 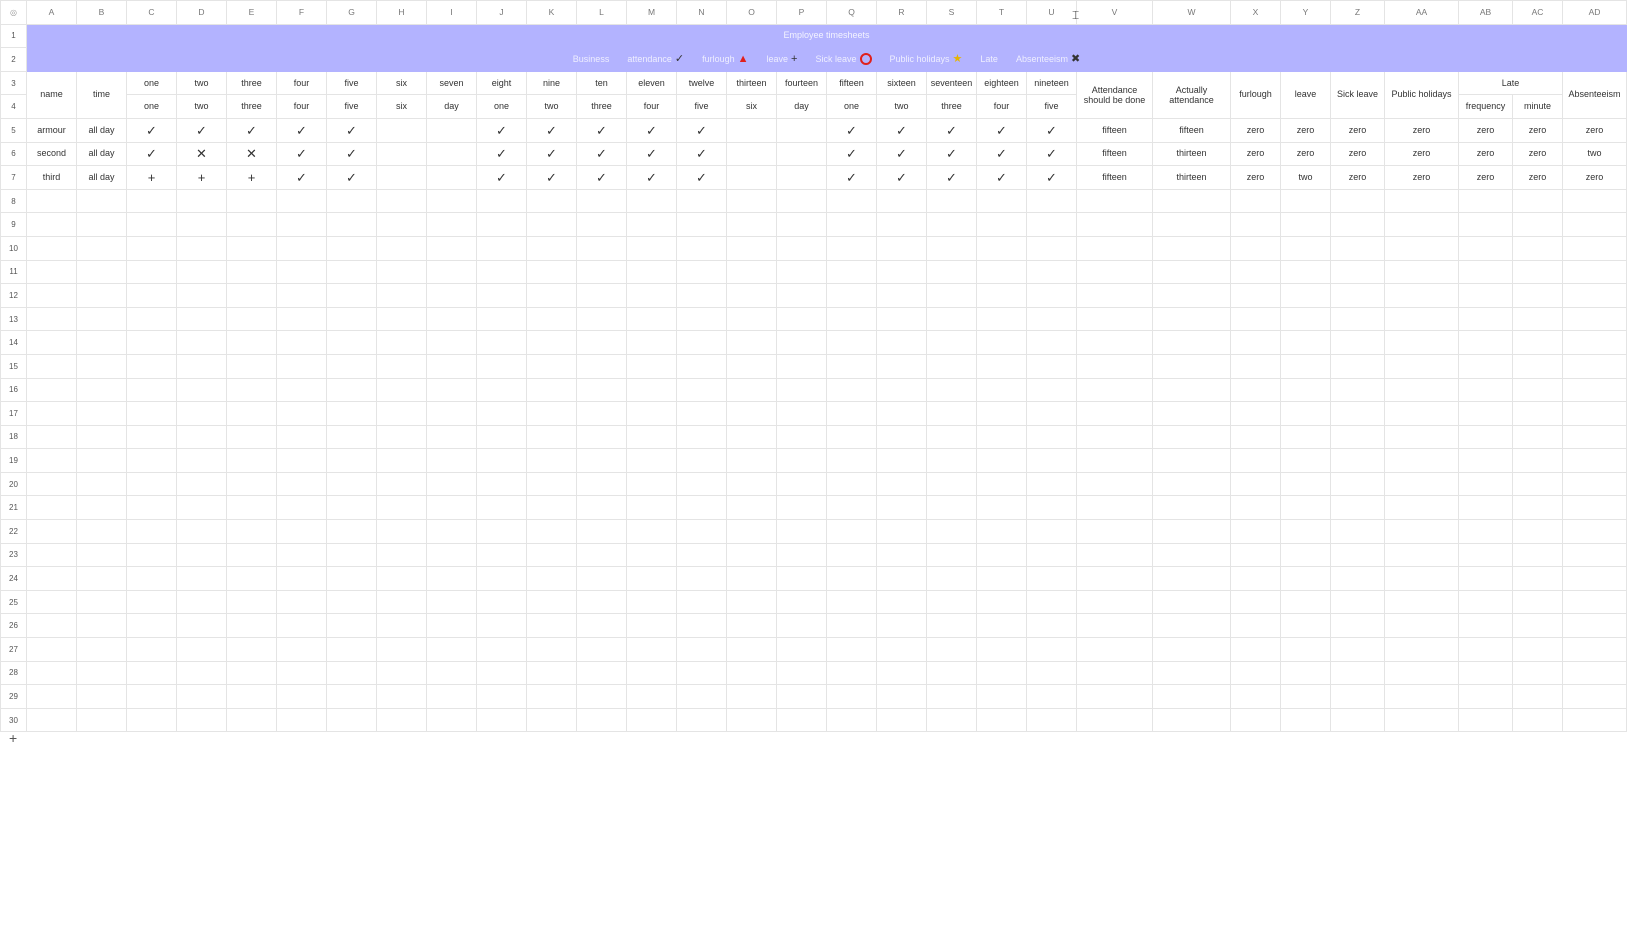 I want to click on column-header: K, so click(x=551, y=12).